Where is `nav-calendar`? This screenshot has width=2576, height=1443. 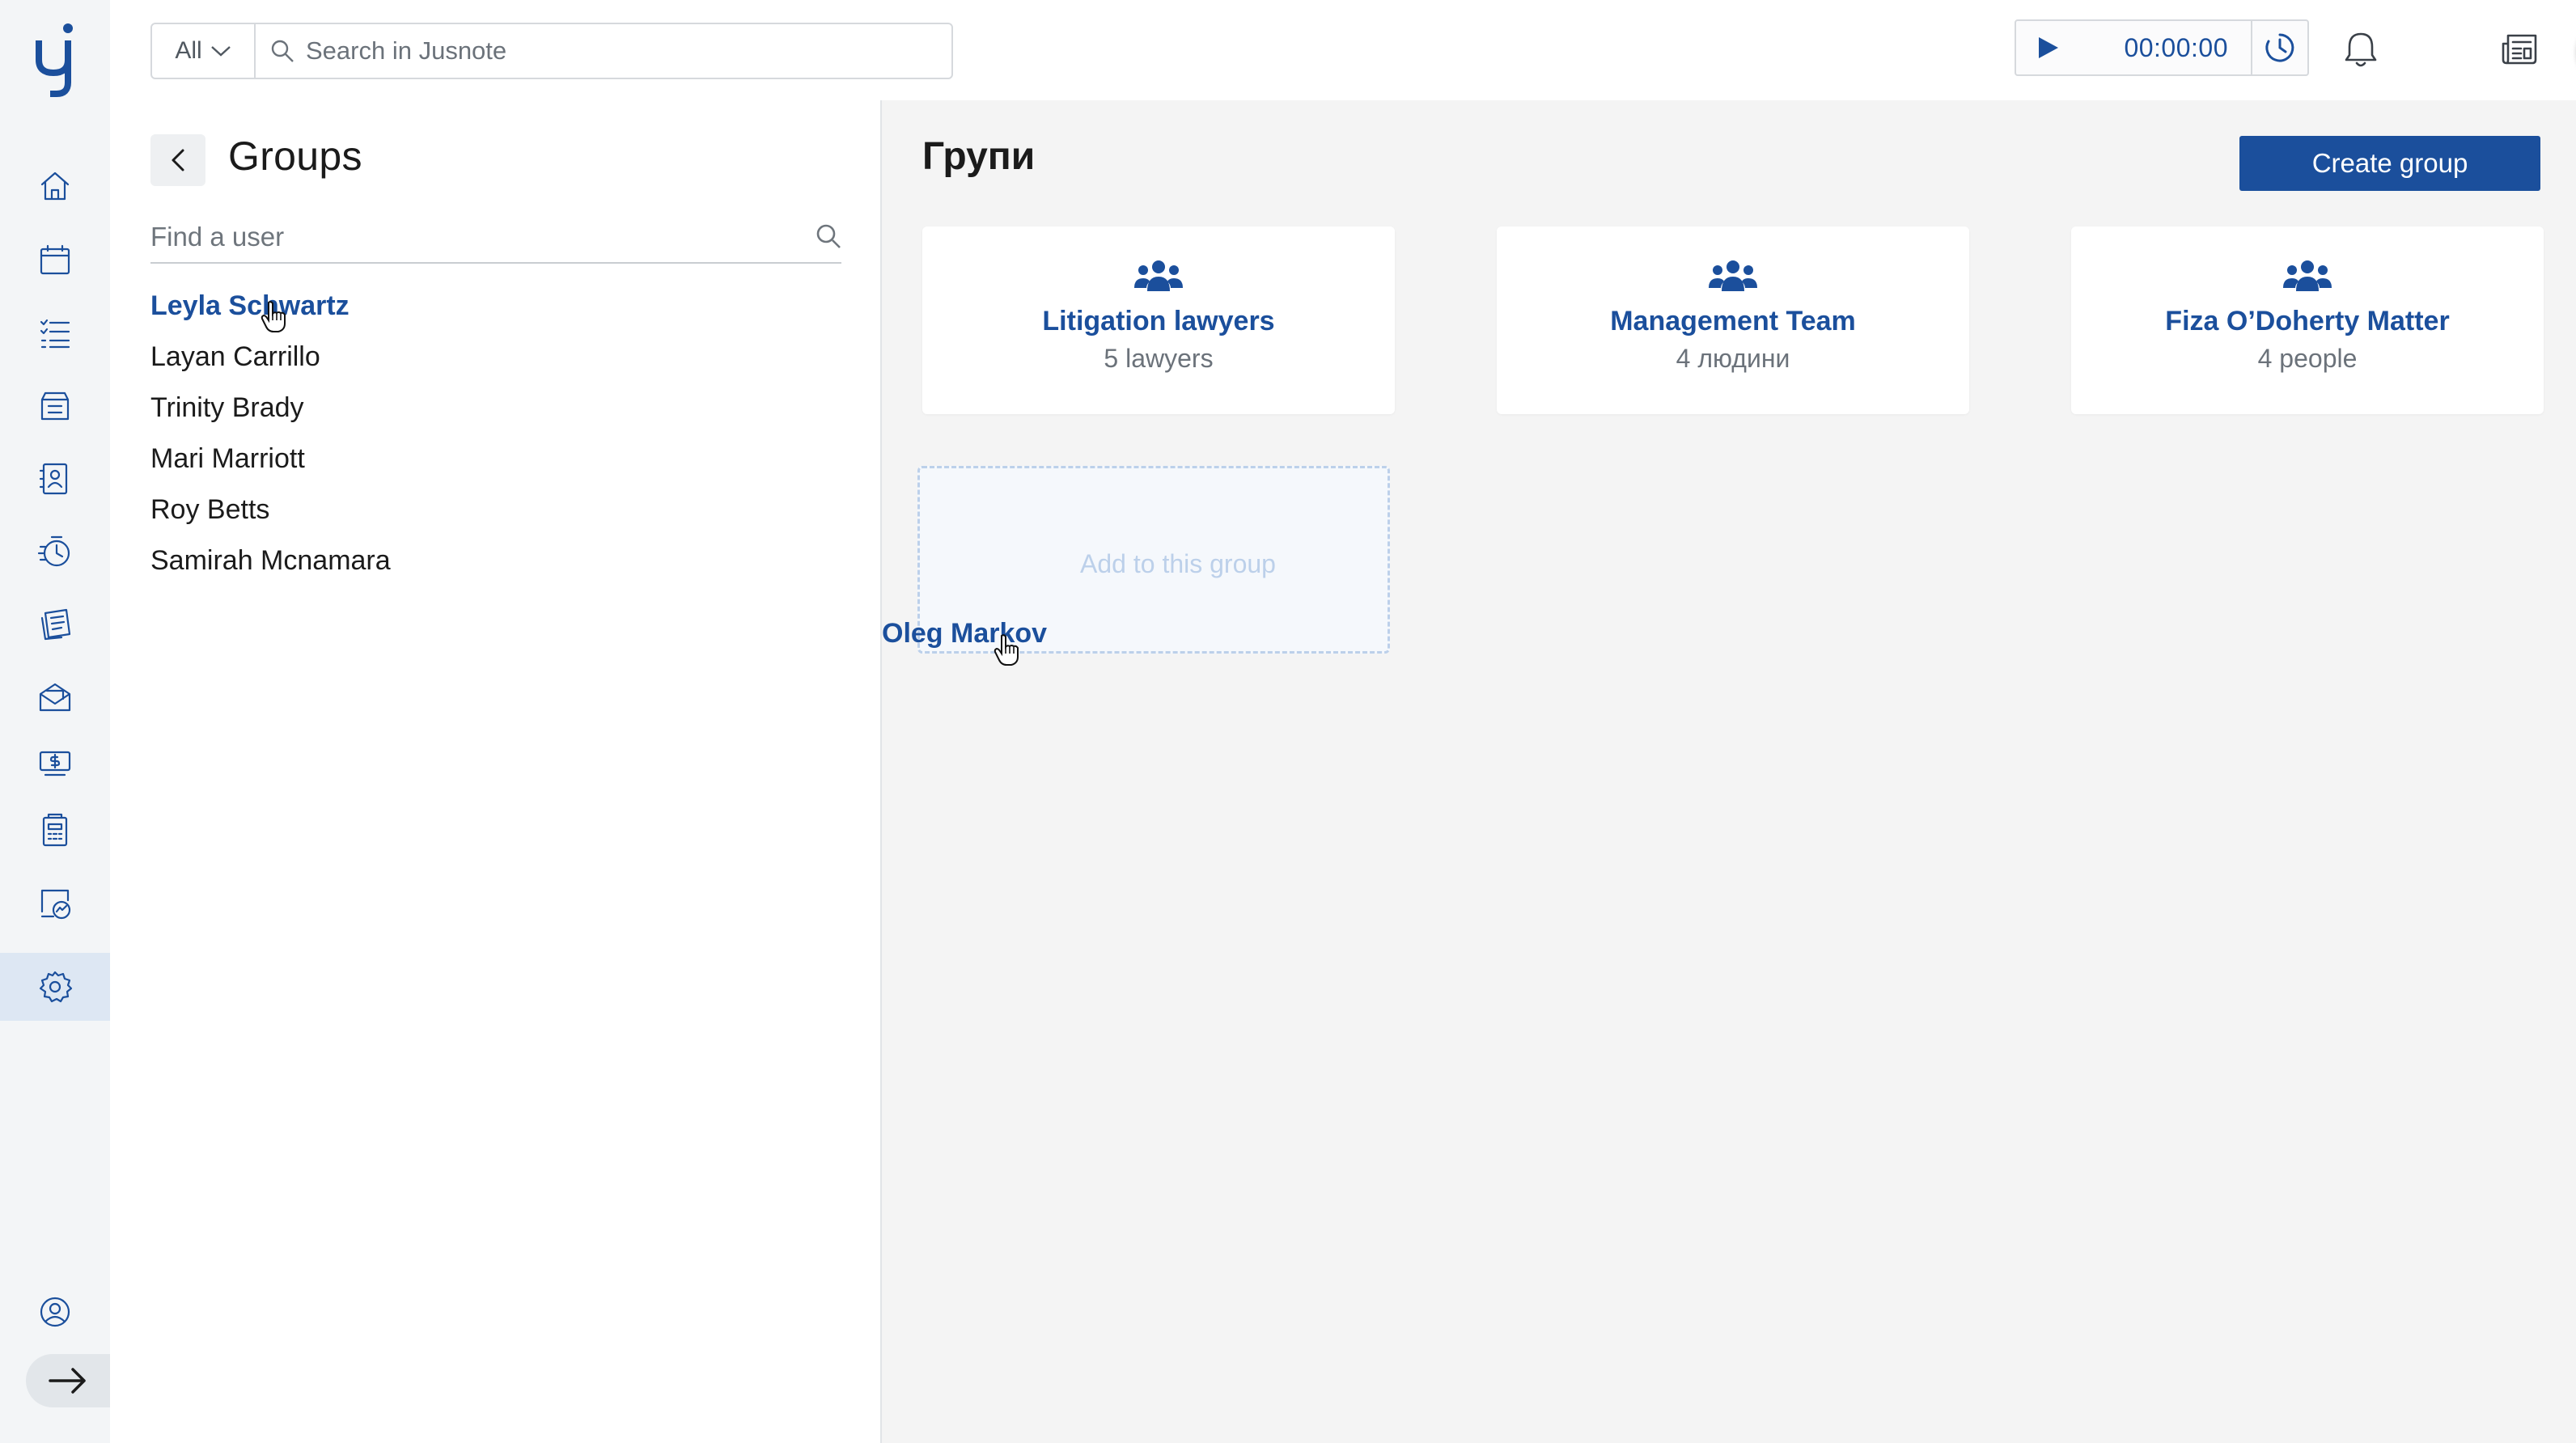
nav-calendar is located at coordinates (55, 260).